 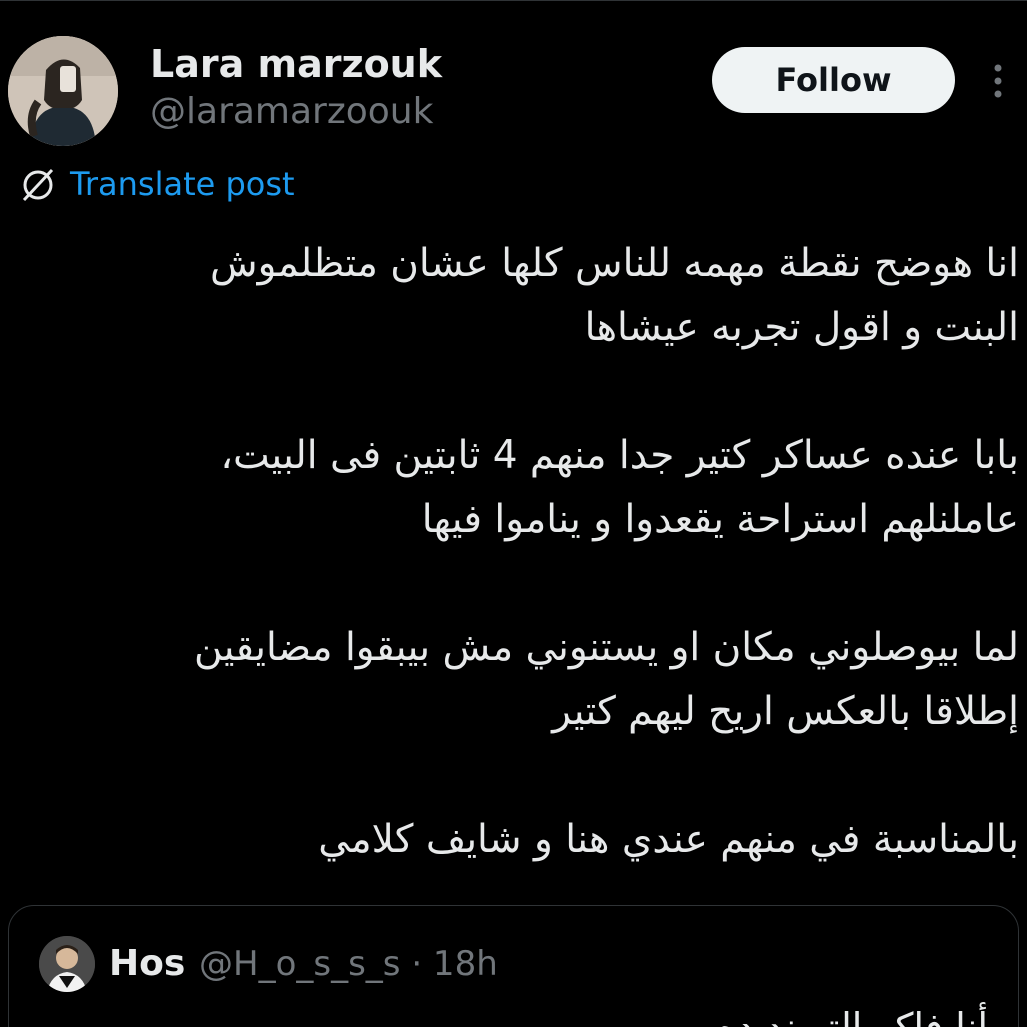 I want to click on author-handle: @laramarzoouk, so click(x=291, y=112).